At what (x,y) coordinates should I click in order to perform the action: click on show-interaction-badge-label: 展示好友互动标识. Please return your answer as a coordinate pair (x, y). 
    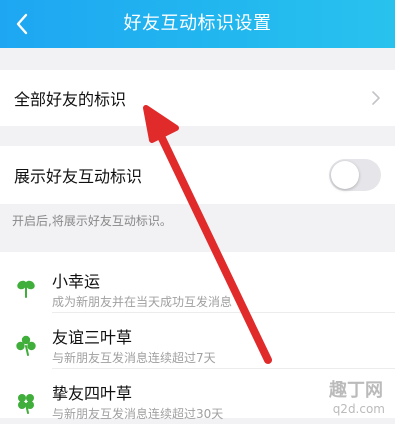
    Looking at the image, I should click on (78, 176).